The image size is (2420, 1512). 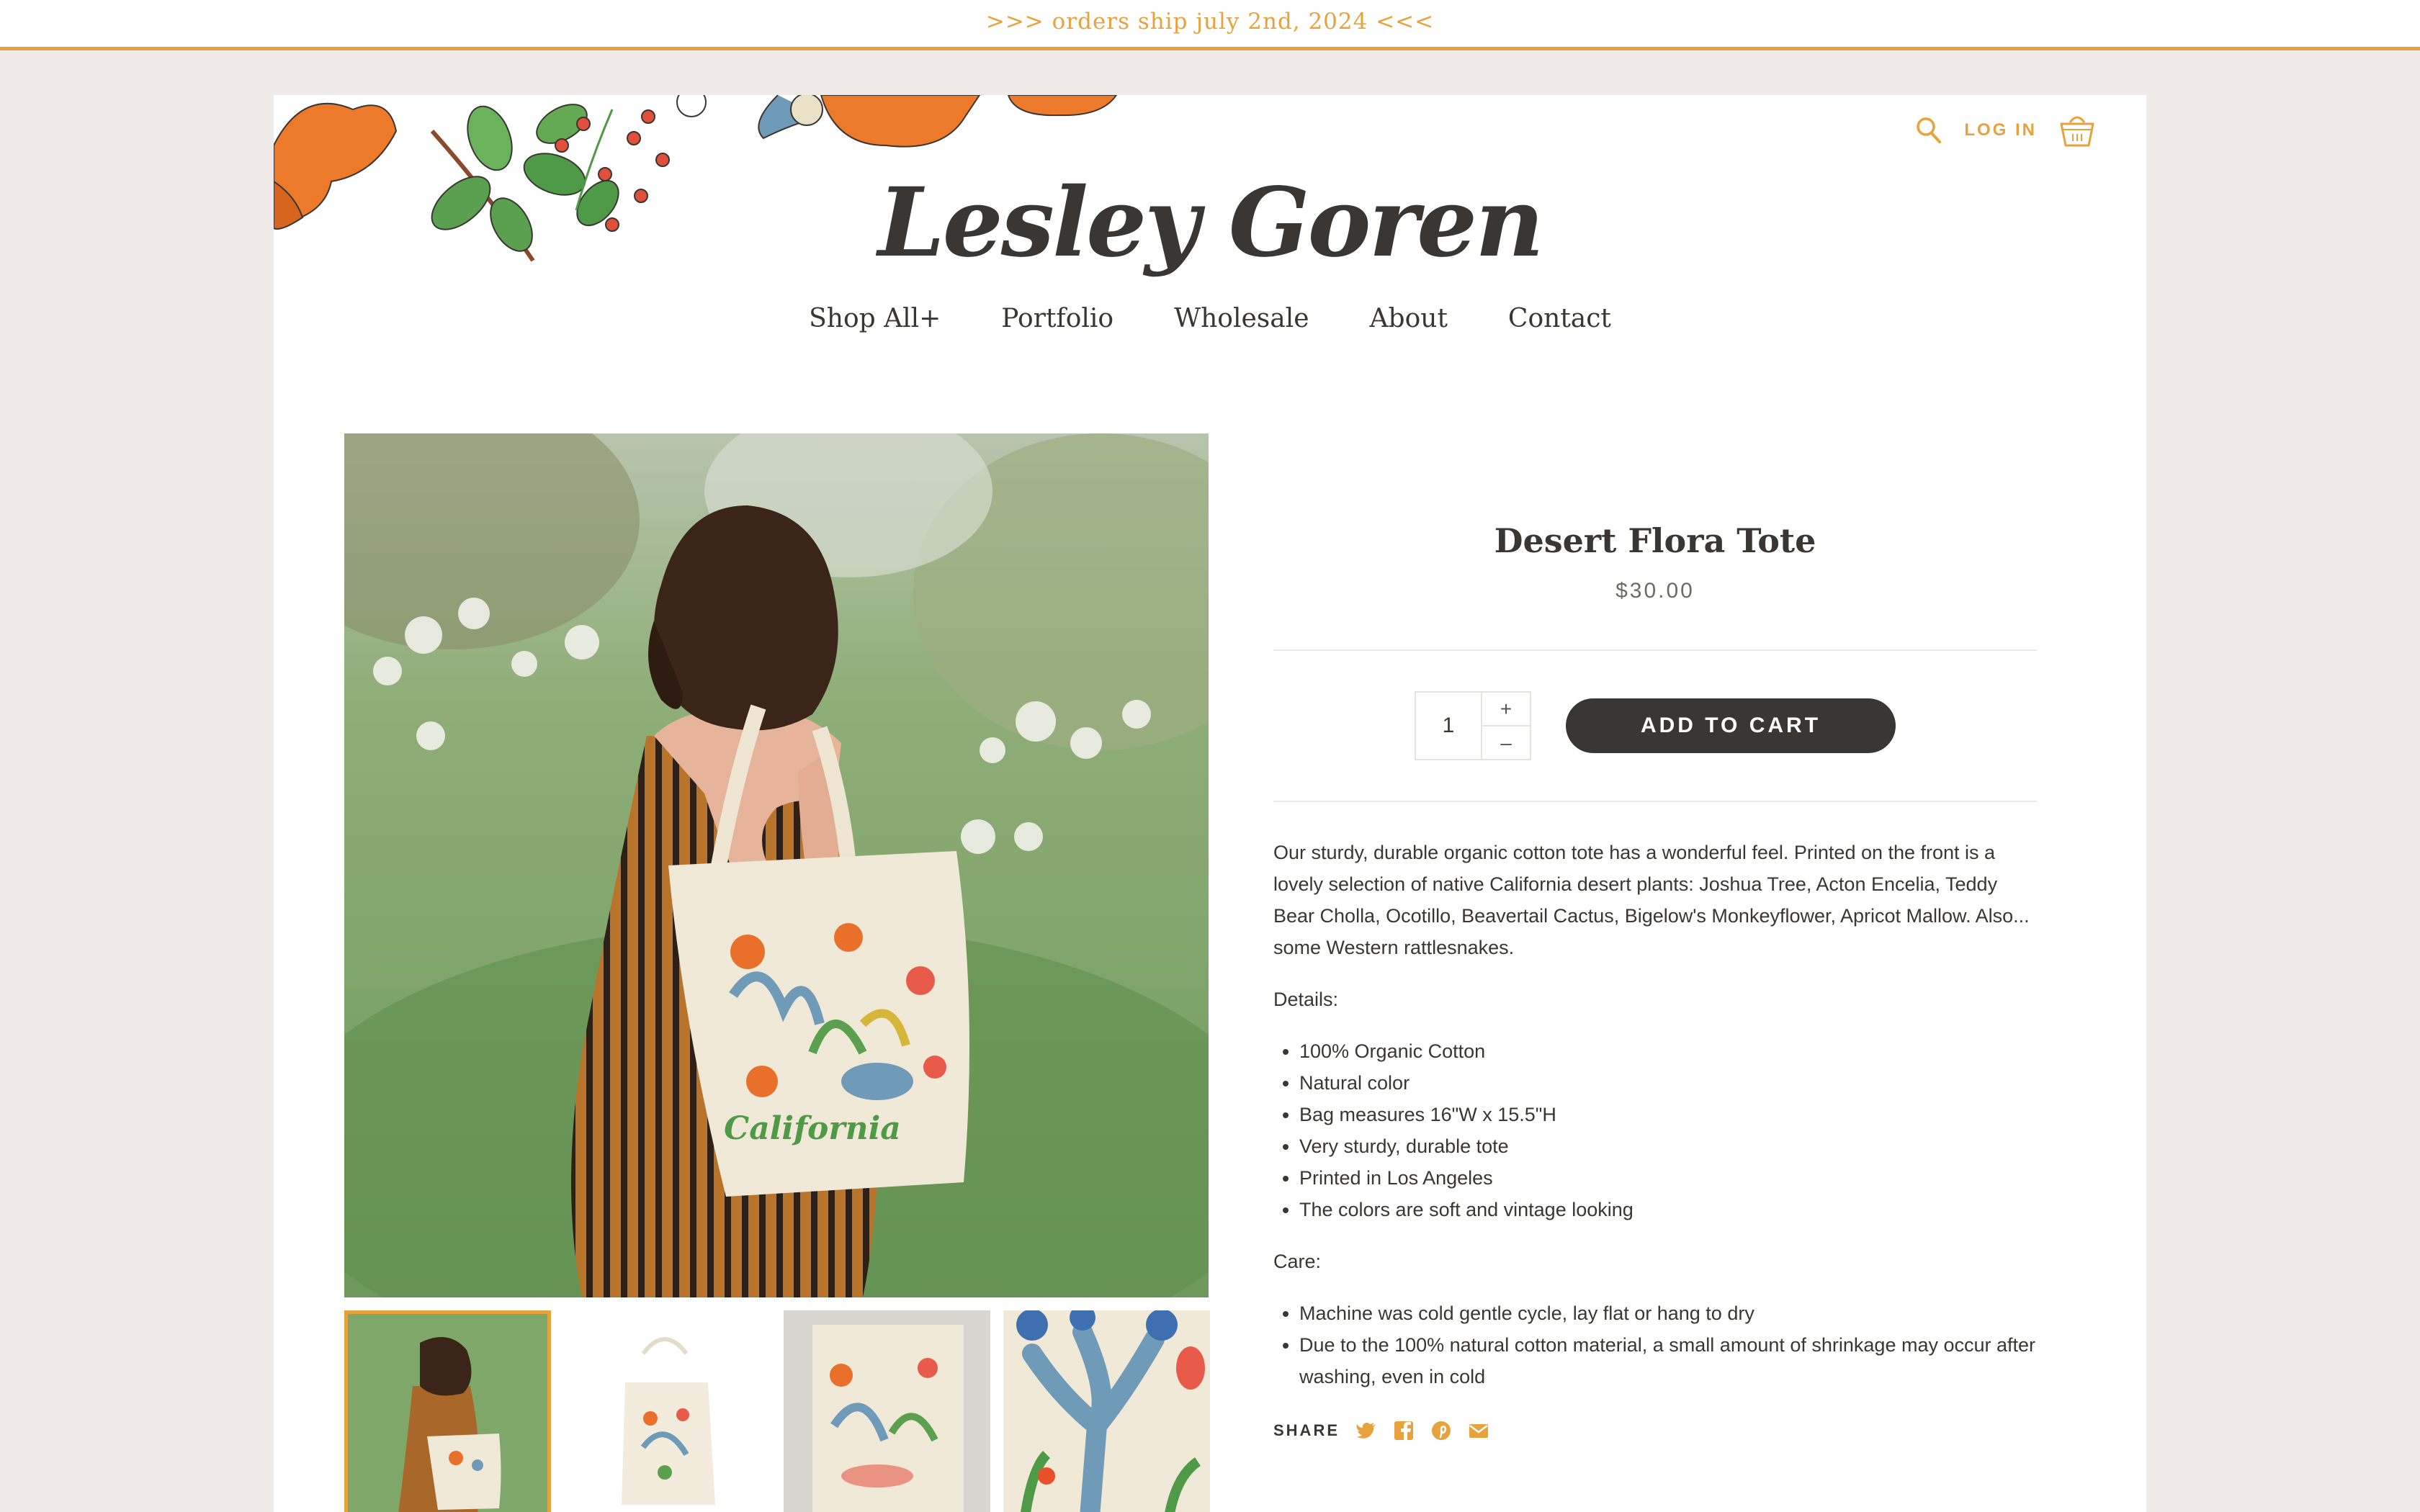 I want to click on quantity-input: 1, so click(x=1449, y=726).